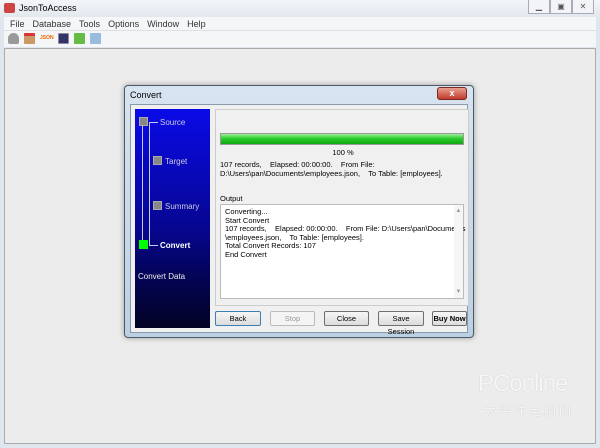 The height and width of the screenshot is (448, 600). Describe the element at coordinates (292, 318) in the screenshot. I see `stop-button: Stop` at that location.